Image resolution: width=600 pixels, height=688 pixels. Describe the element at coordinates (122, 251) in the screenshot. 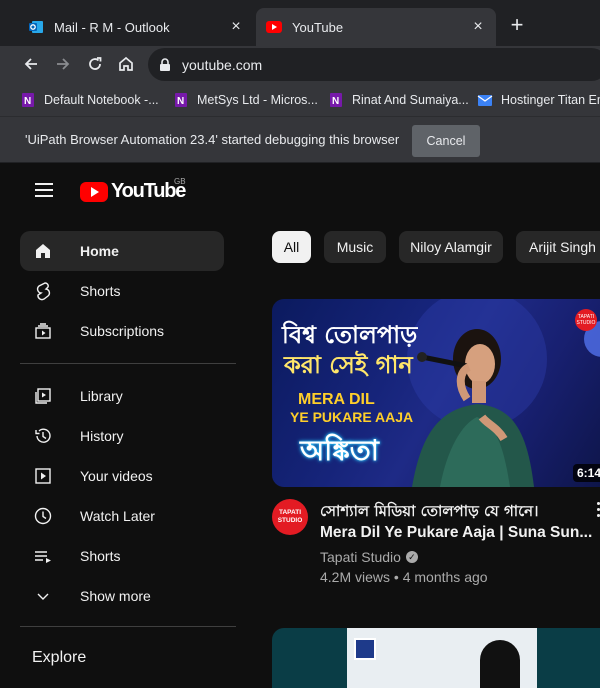

I see `sidebar-item-home: Home` at that location.